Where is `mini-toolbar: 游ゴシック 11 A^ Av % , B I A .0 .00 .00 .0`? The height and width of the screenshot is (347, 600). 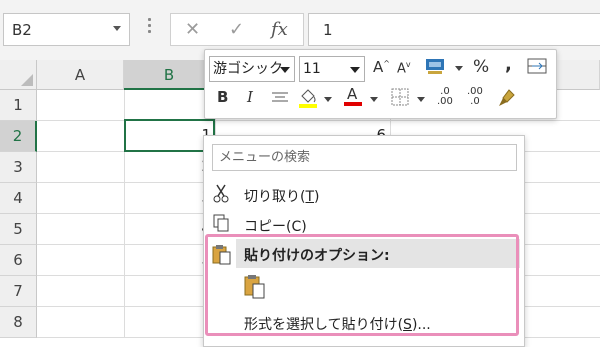
mini-toolbar: 游ゴシック 11 A^ Av % , B I A .0 .00 .00 .0 is located at coordinates (380, 84).